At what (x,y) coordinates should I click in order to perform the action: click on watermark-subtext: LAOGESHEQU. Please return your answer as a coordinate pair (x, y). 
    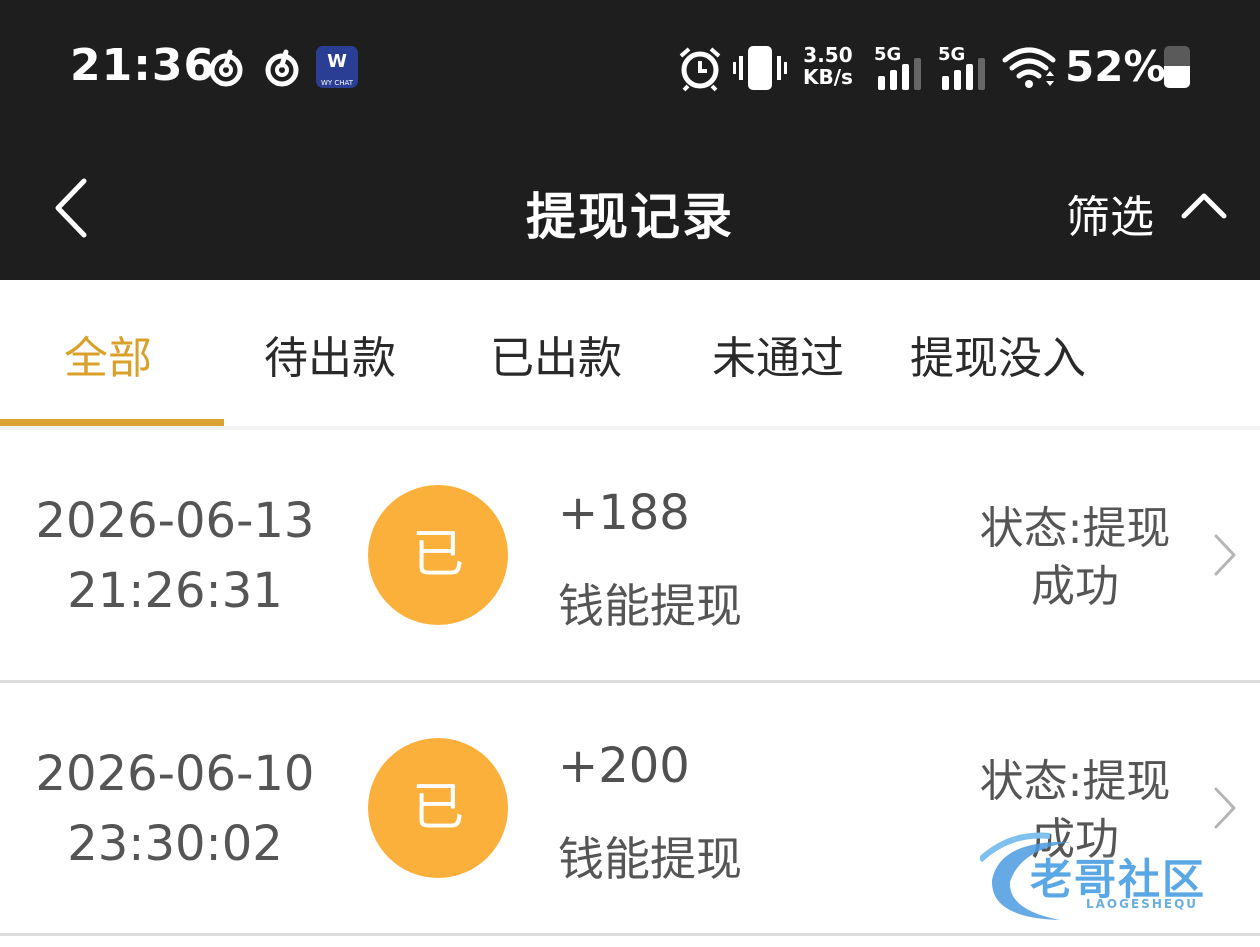
    Looking at the image, I should click on (1142, 904).